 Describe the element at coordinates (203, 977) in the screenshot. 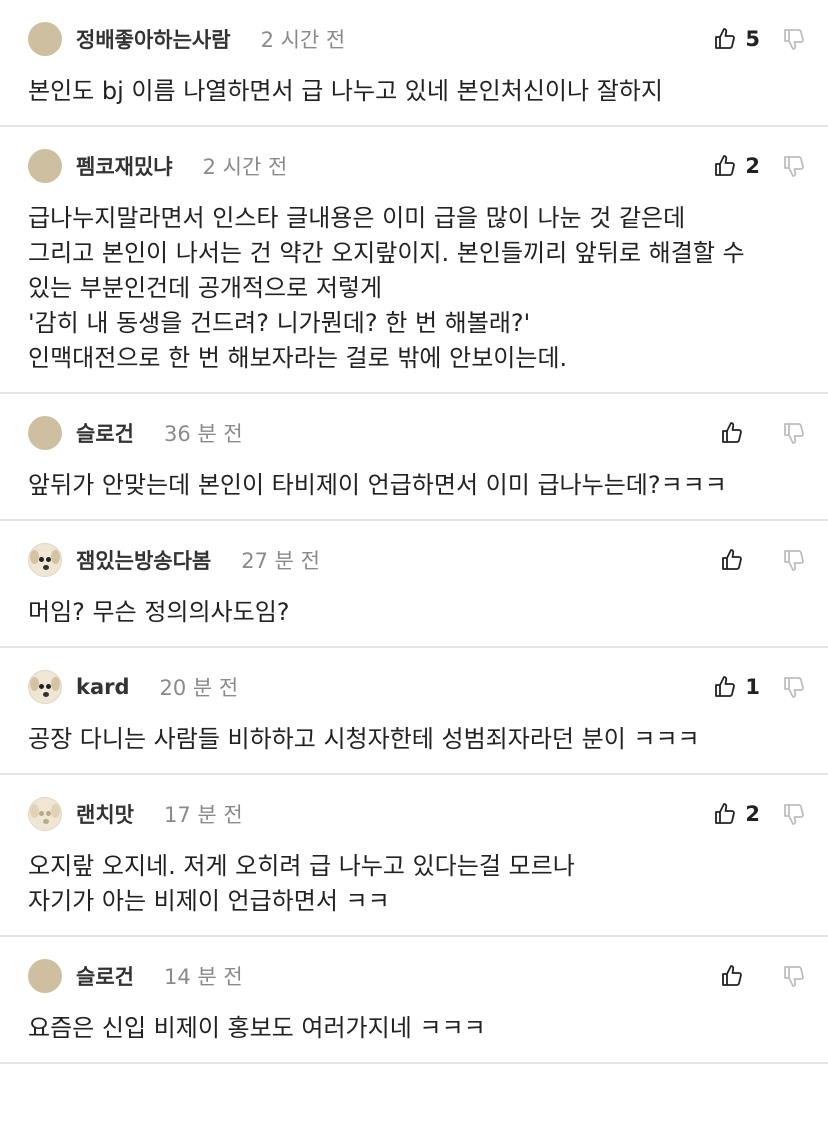

I see `timestamp: 14 분 전` at that location.